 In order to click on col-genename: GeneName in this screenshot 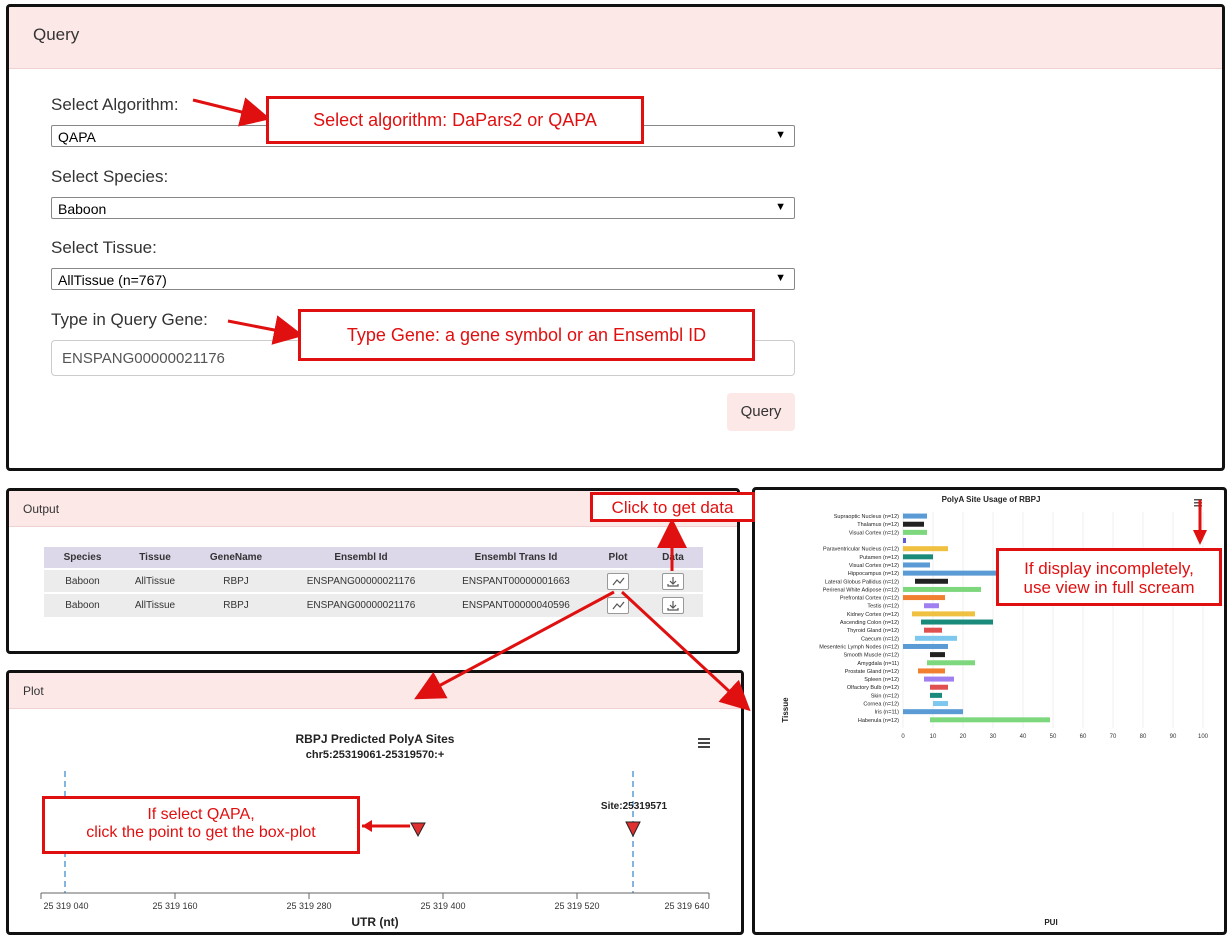, I will do `click(236, 558)`.